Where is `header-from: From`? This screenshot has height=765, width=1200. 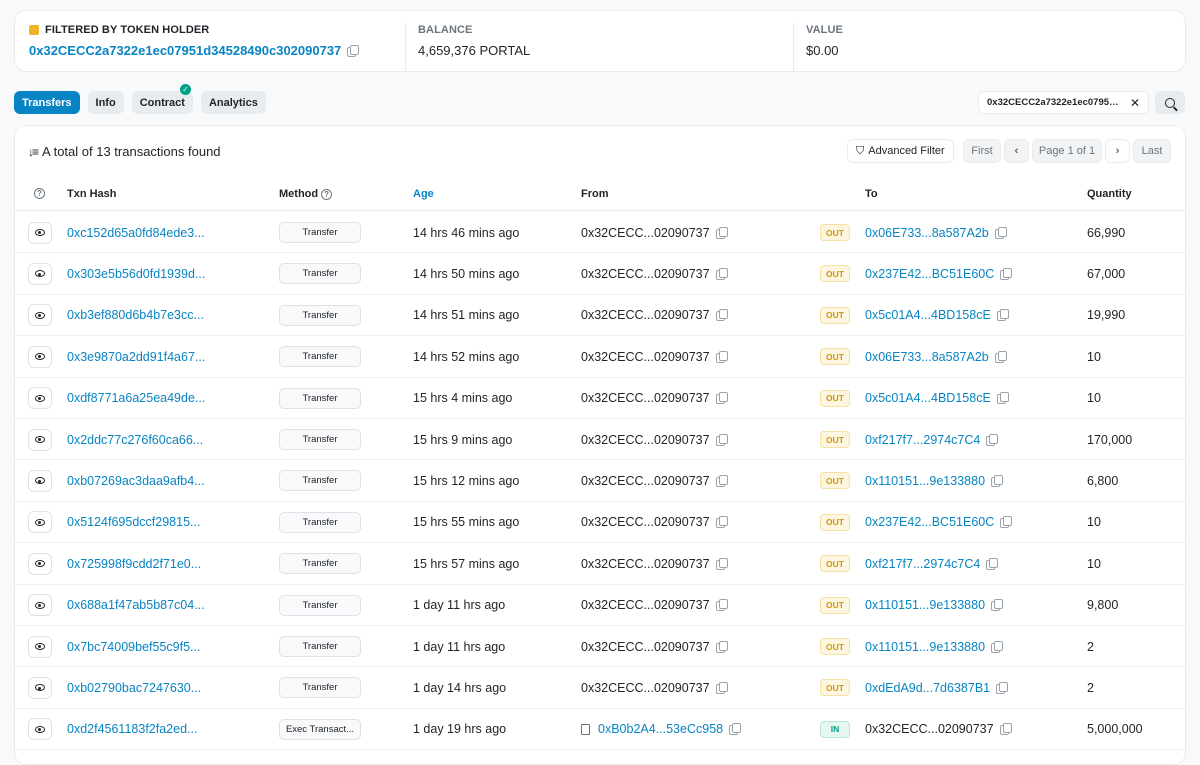 header-from: From is located at coordinates (595, 194).